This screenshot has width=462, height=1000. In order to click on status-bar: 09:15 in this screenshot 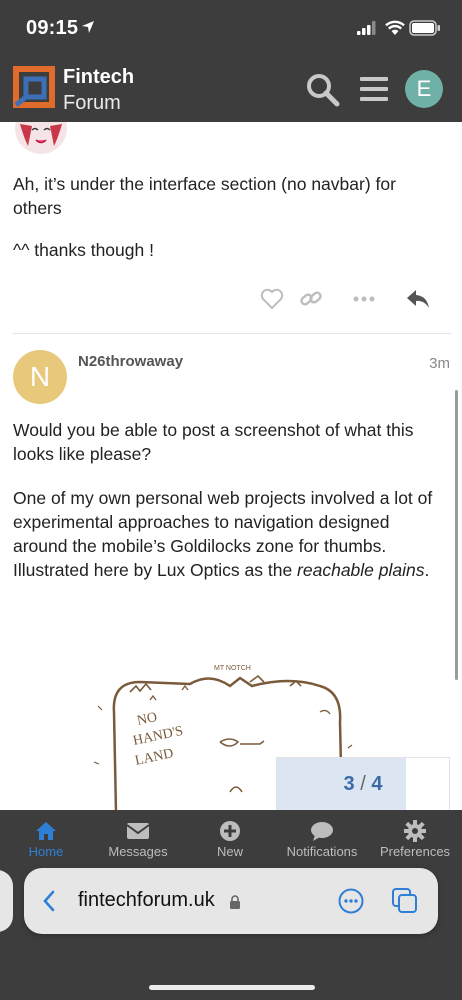, I will do `click(231, 29)`.